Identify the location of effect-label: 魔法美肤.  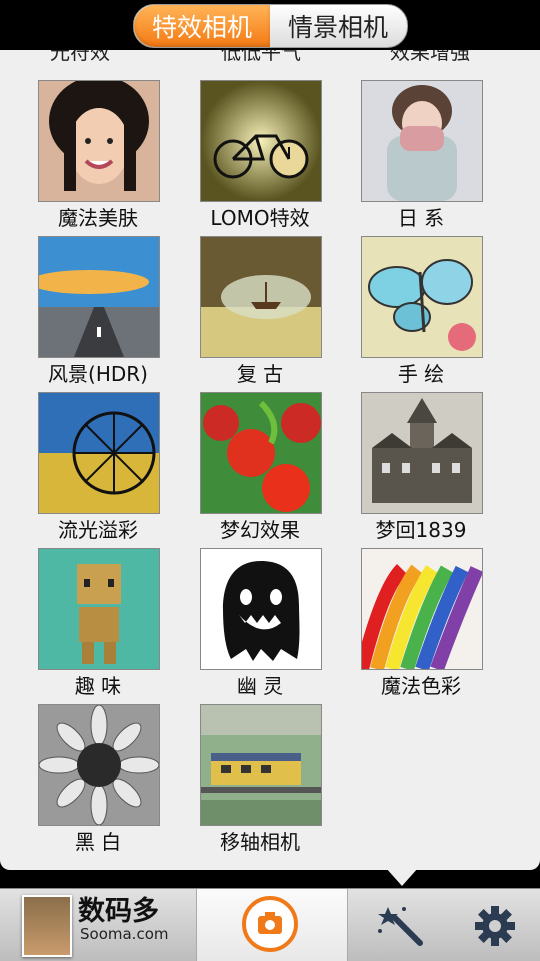
(98, 218).